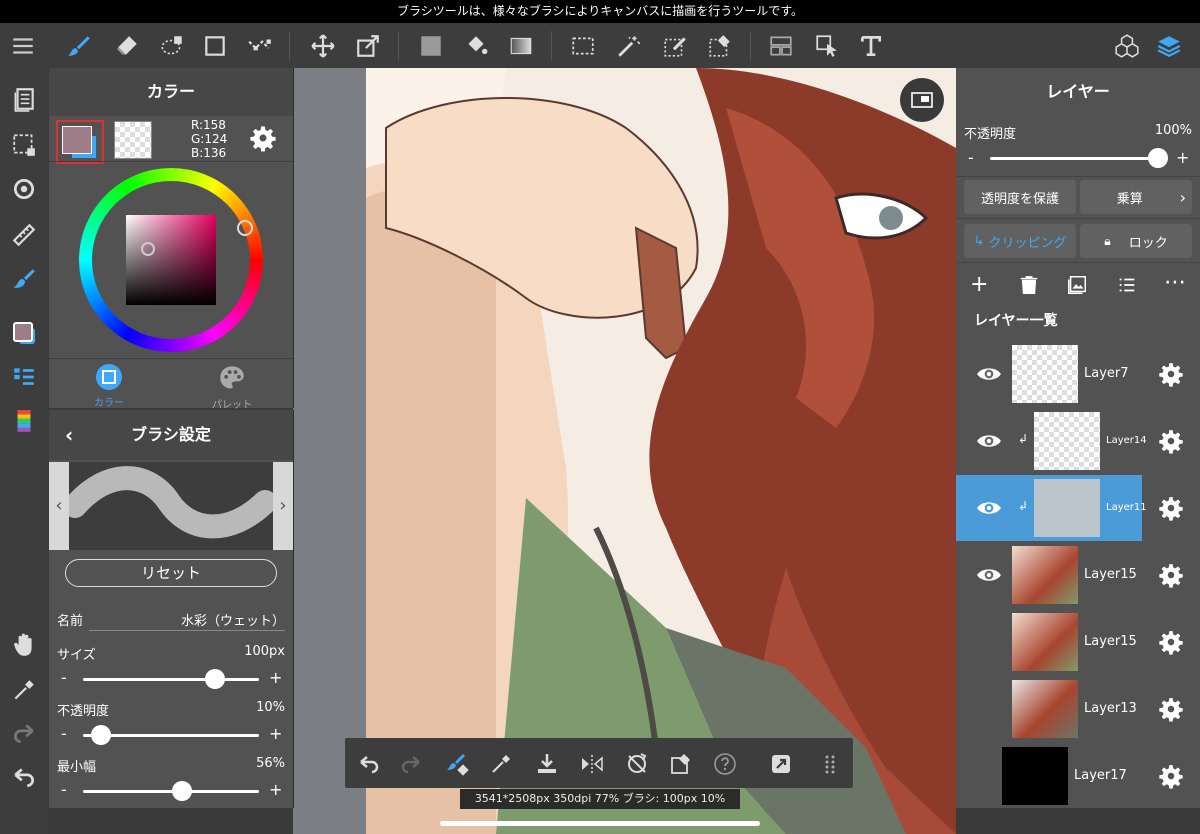 Image resolution: width=1200 pixels, height=834 pixels. Describe the element at coordinates (1078, 709) in the screenshot. I see `layer-row-hidden: Layer13` at that location.